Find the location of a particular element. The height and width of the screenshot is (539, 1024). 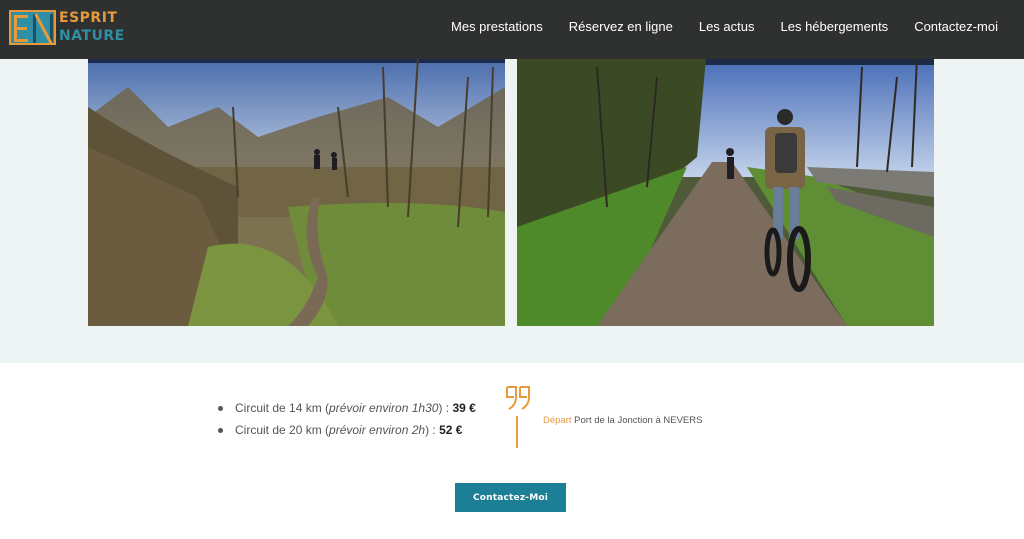

nav-item-hebergements: Les hébergements is located at coordinates (835, 26).